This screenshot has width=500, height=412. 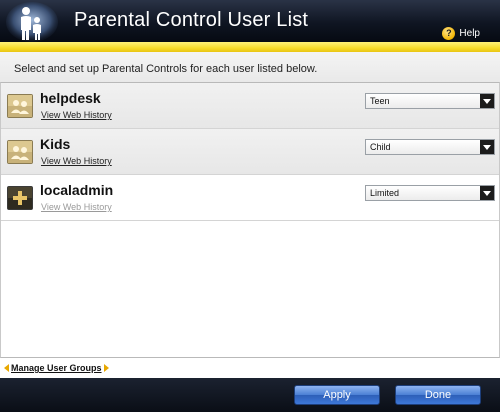 I want to click on control-level-value: Teen, so click(x=380, y=101).